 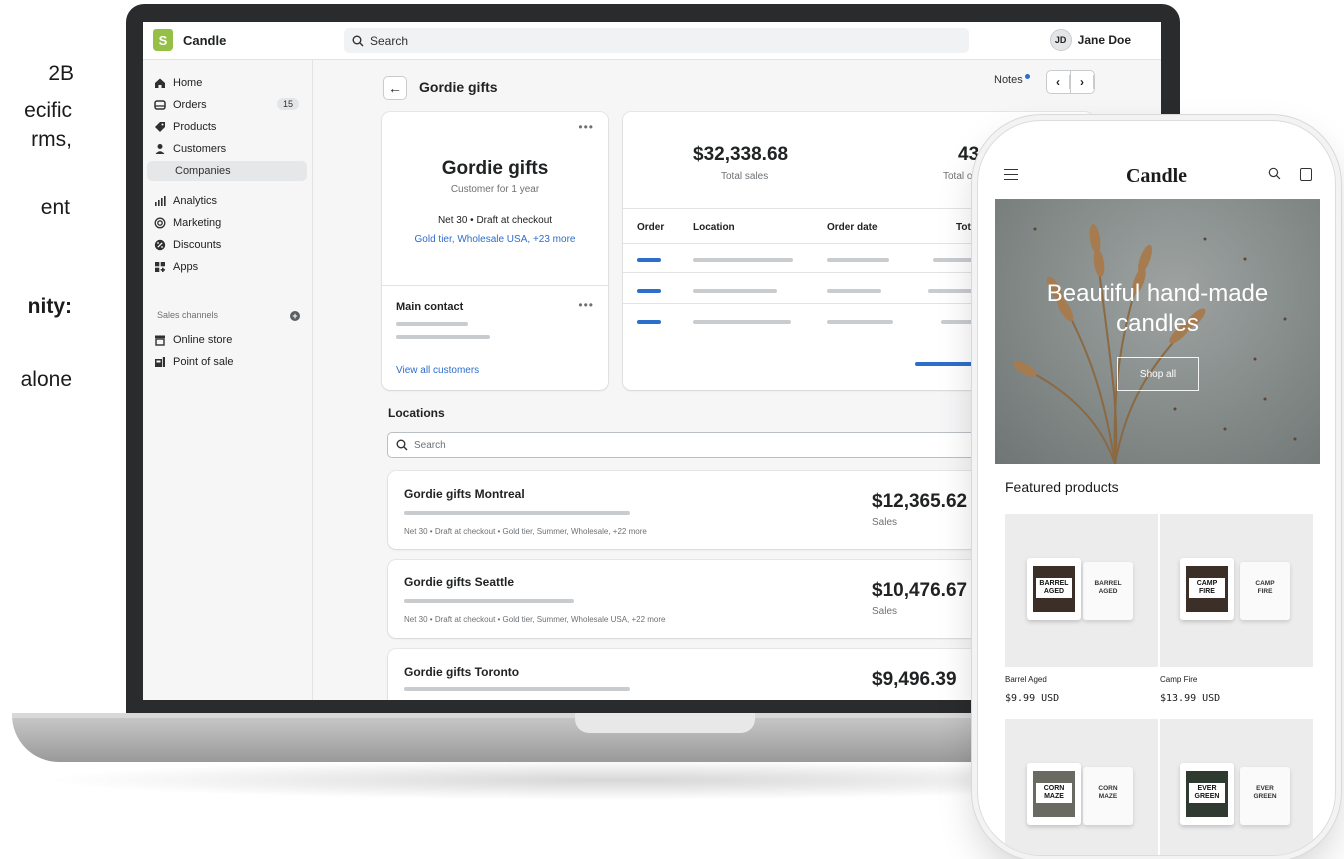 I want to click on notes-button: Notes, so click(x=1012, y=80).